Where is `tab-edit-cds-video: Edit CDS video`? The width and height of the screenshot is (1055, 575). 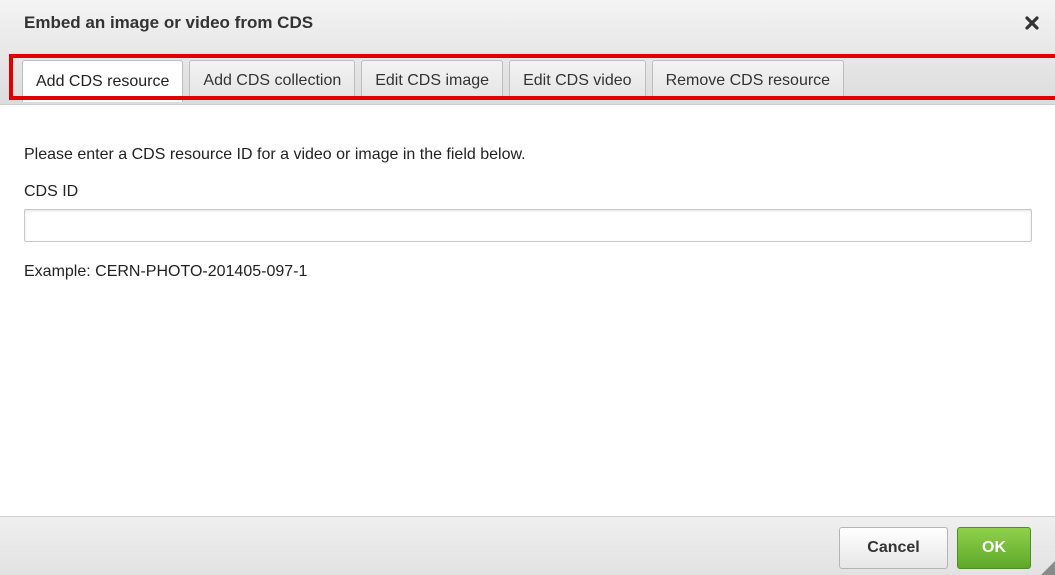 tab-edit-cds-video: Edit CDS video is located at coordinates (577, 80).